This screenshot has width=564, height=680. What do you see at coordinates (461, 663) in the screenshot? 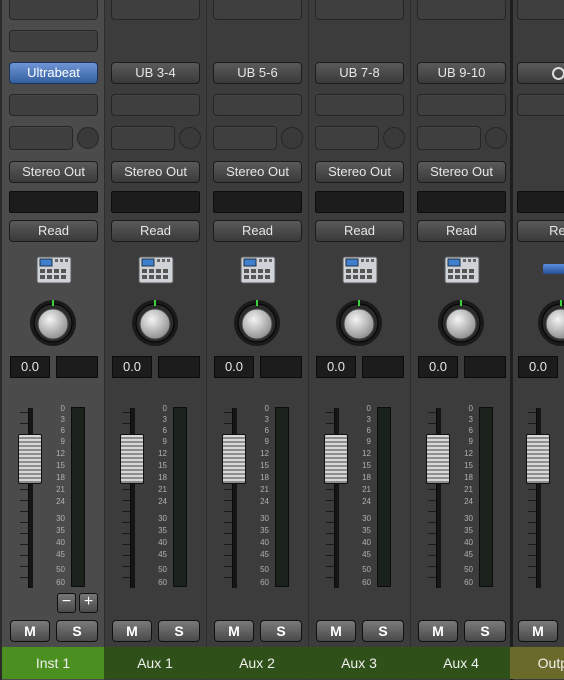
I see `channel-name-label: Aux 4` at bounding box center [461, 663].